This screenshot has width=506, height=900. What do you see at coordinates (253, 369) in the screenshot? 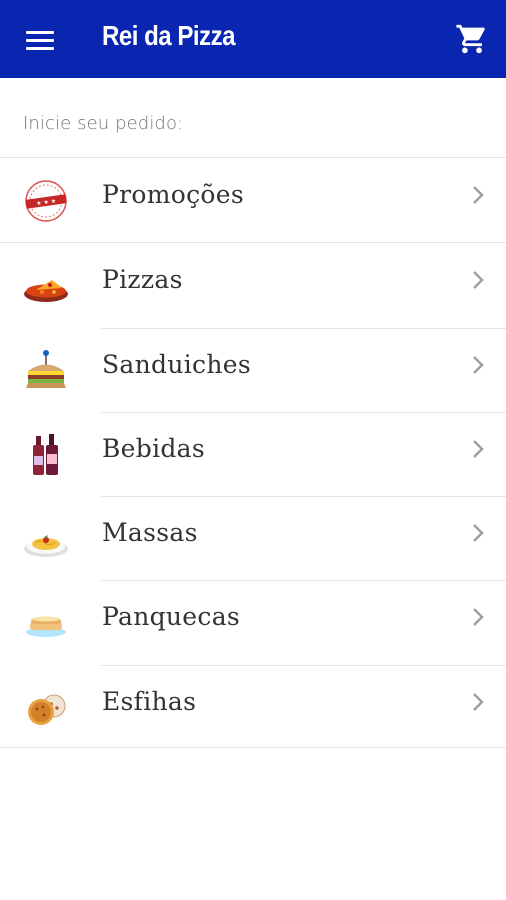
I see `category-item-sanduiches: Sanduiches` at bounding box center [253, 369].